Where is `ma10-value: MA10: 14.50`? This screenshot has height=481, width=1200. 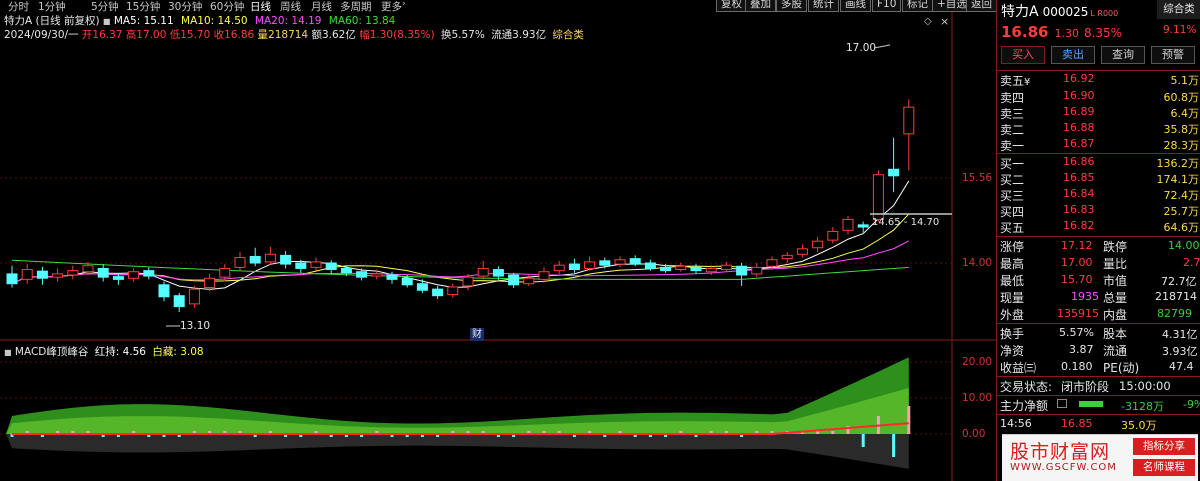 ma10-value: MA10: 14.50 is located at coordinates (214, 21).